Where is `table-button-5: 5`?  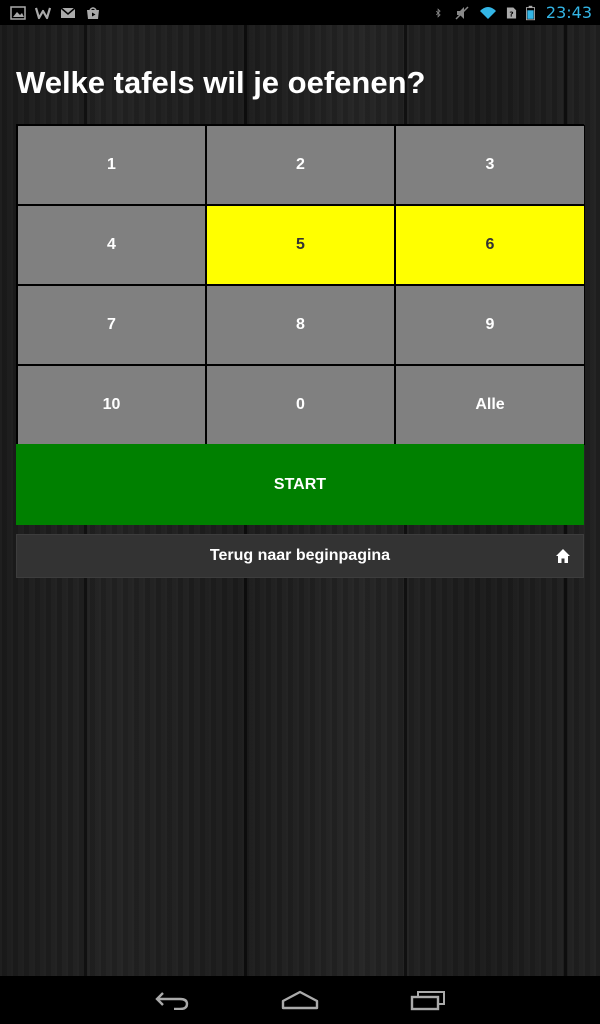
table-button-5: 5 is located at coordinates (300, 245).